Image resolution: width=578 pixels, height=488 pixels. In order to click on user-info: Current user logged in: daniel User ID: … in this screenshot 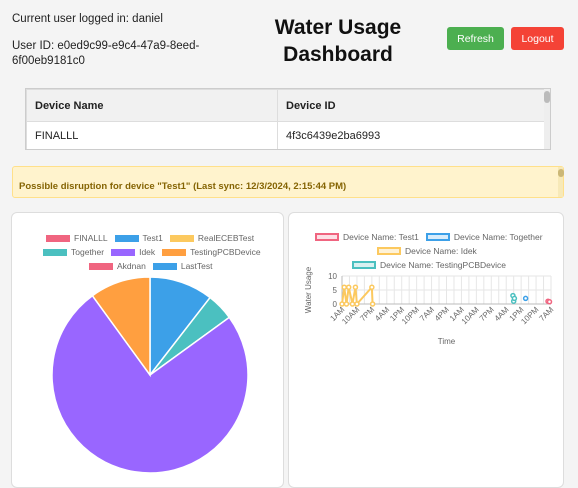, I will do `click(112, 40)`.